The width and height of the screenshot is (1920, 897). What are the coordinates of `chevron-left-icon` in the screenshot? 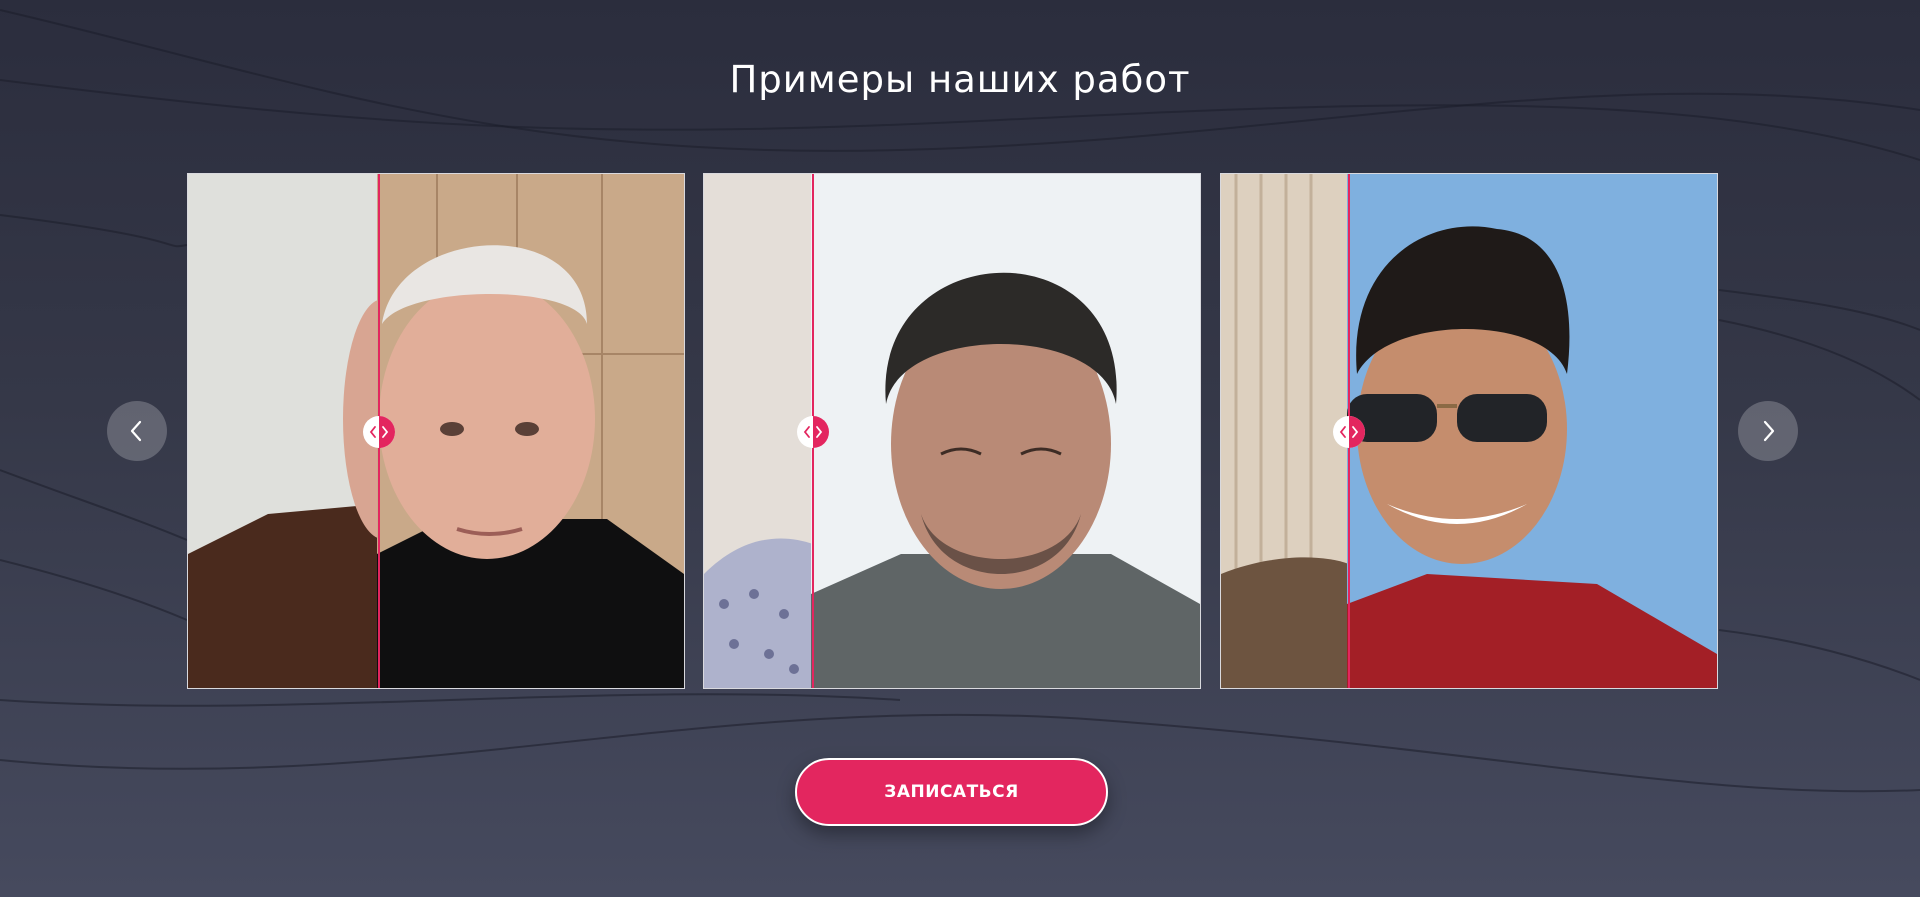 It's located at (136, 431).